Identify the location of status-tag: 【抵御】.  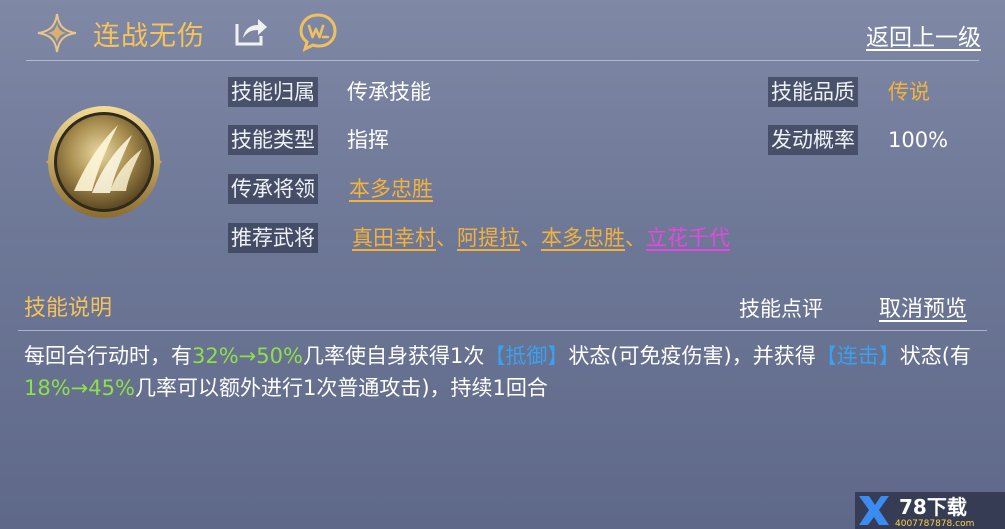
(526, 356).